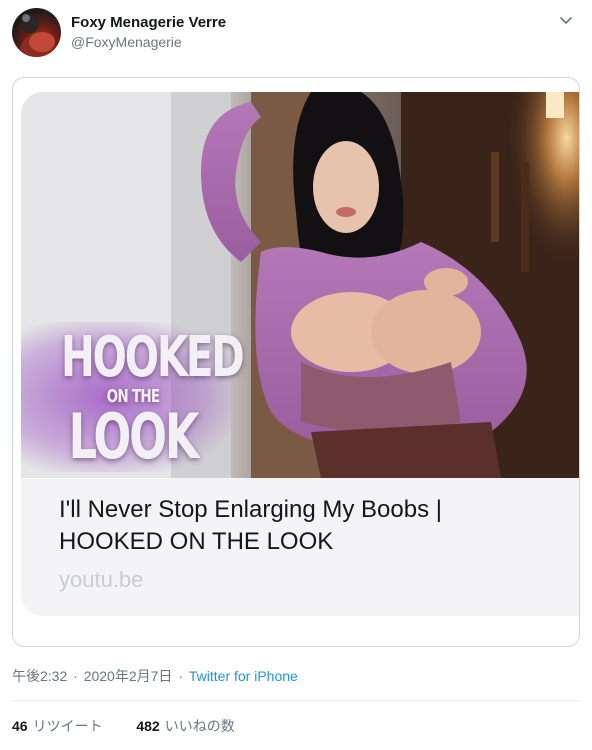 Image resolution: width=592 pixels, height=750 pixels. What do you see at coordinates (36, 32) in the screenshot?
I see `avatar` at bounding box center [36, 32].